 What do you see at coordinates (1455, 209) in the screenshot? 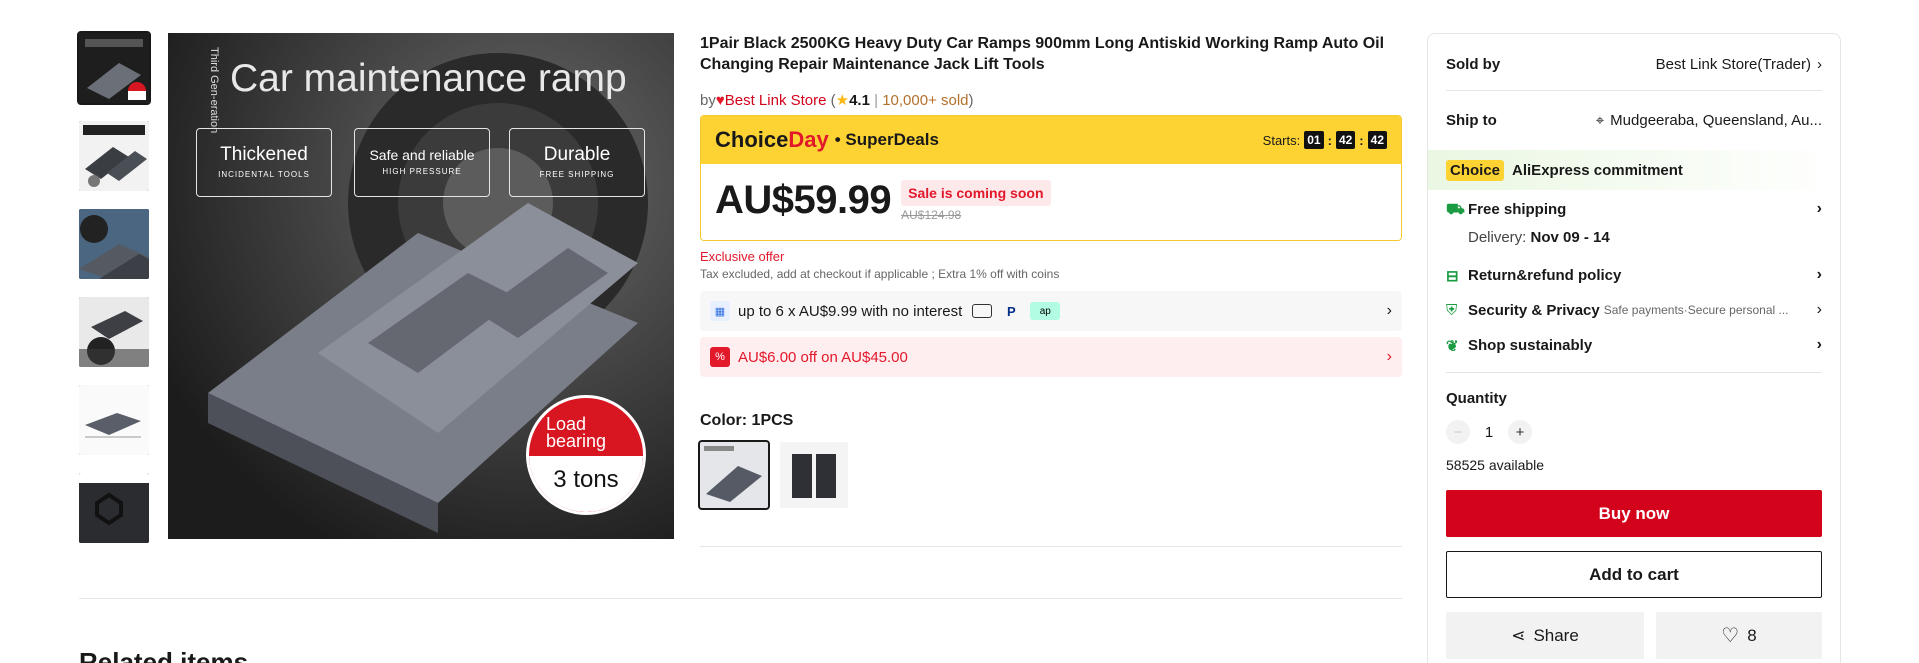
I see `truck-icon: ⛟` at bounding box center [1455, 209].